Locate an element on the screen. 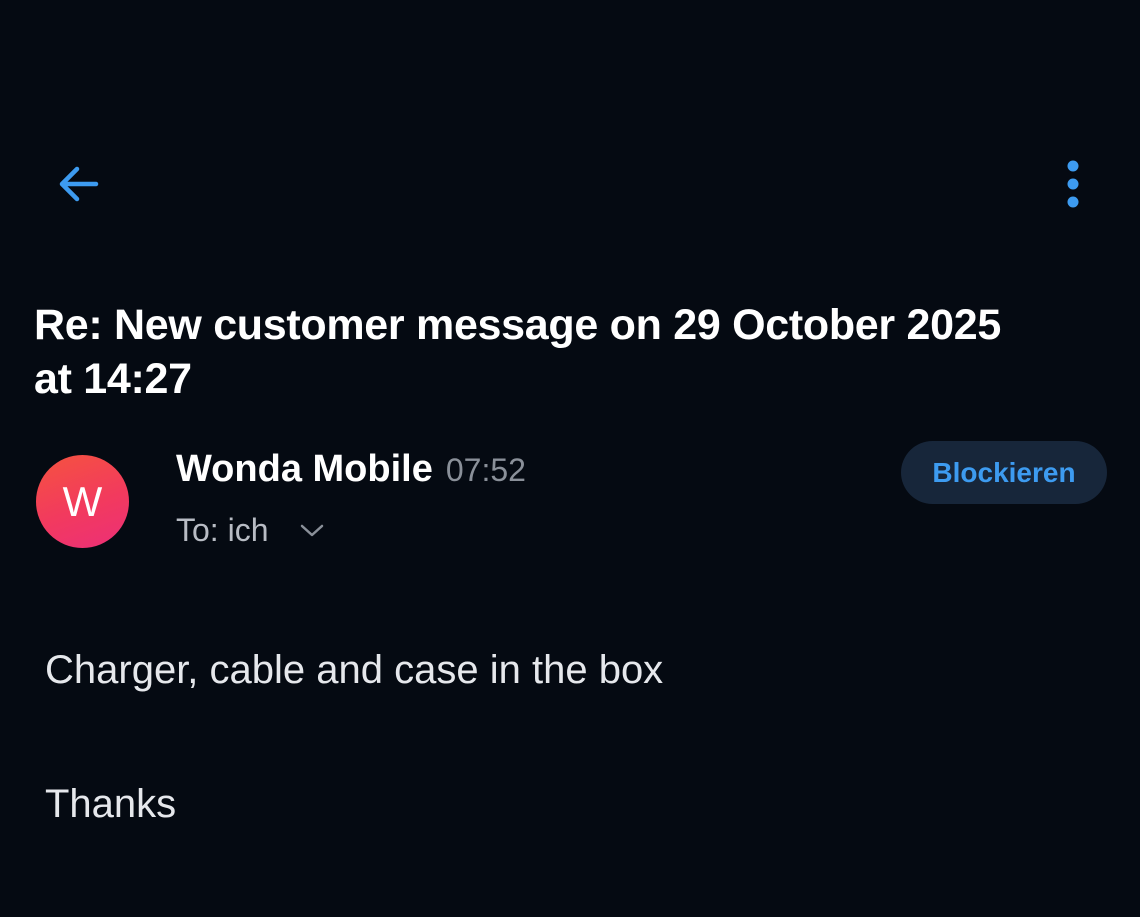 The height and width of the screenshot is (917, 1140). recipient-details-toggle: To: ich is located at coordinates (250, 530).